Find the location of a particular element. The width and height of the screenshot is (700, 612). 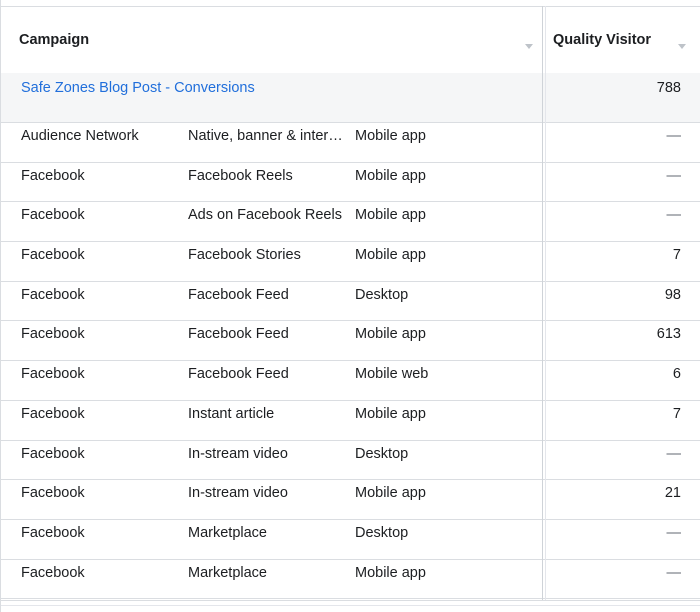

cell-platform: Audience Network is located at coordinates (80, 136).